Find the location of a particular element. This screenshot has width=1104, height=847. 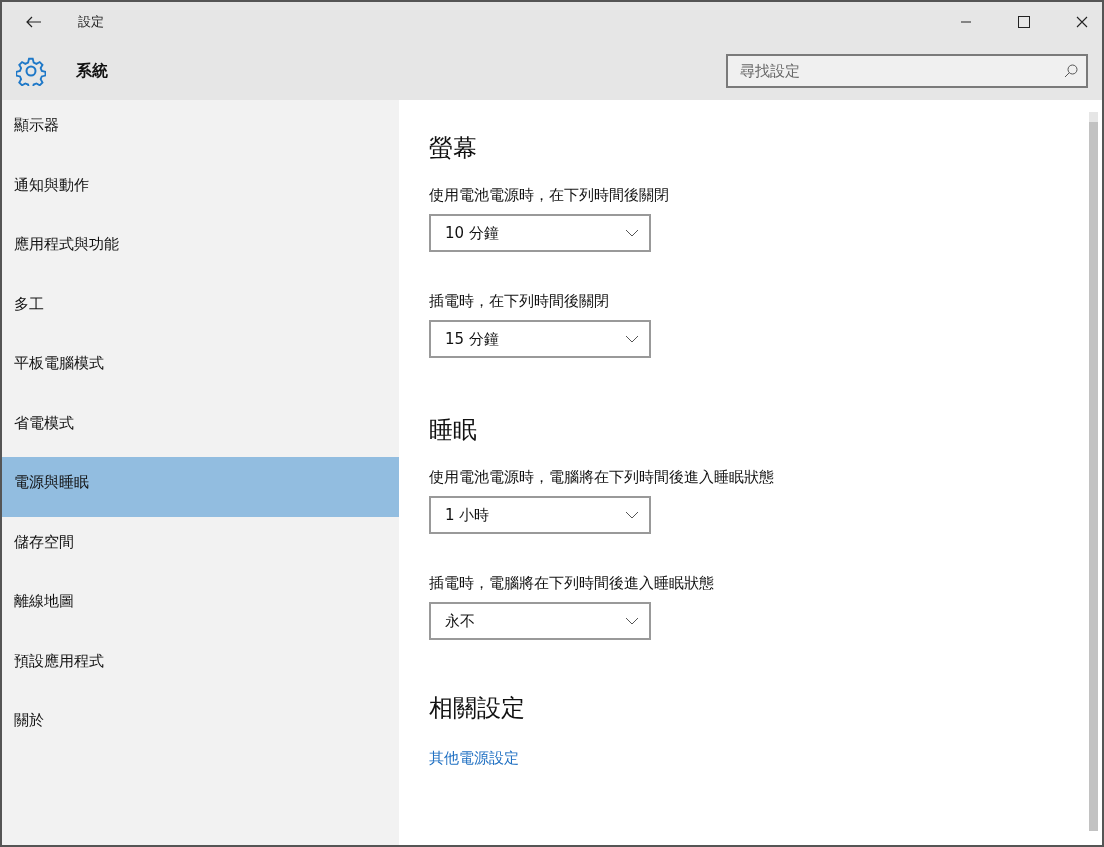

sidebar-item: 省電模式 is located at coordinates (200, 427).